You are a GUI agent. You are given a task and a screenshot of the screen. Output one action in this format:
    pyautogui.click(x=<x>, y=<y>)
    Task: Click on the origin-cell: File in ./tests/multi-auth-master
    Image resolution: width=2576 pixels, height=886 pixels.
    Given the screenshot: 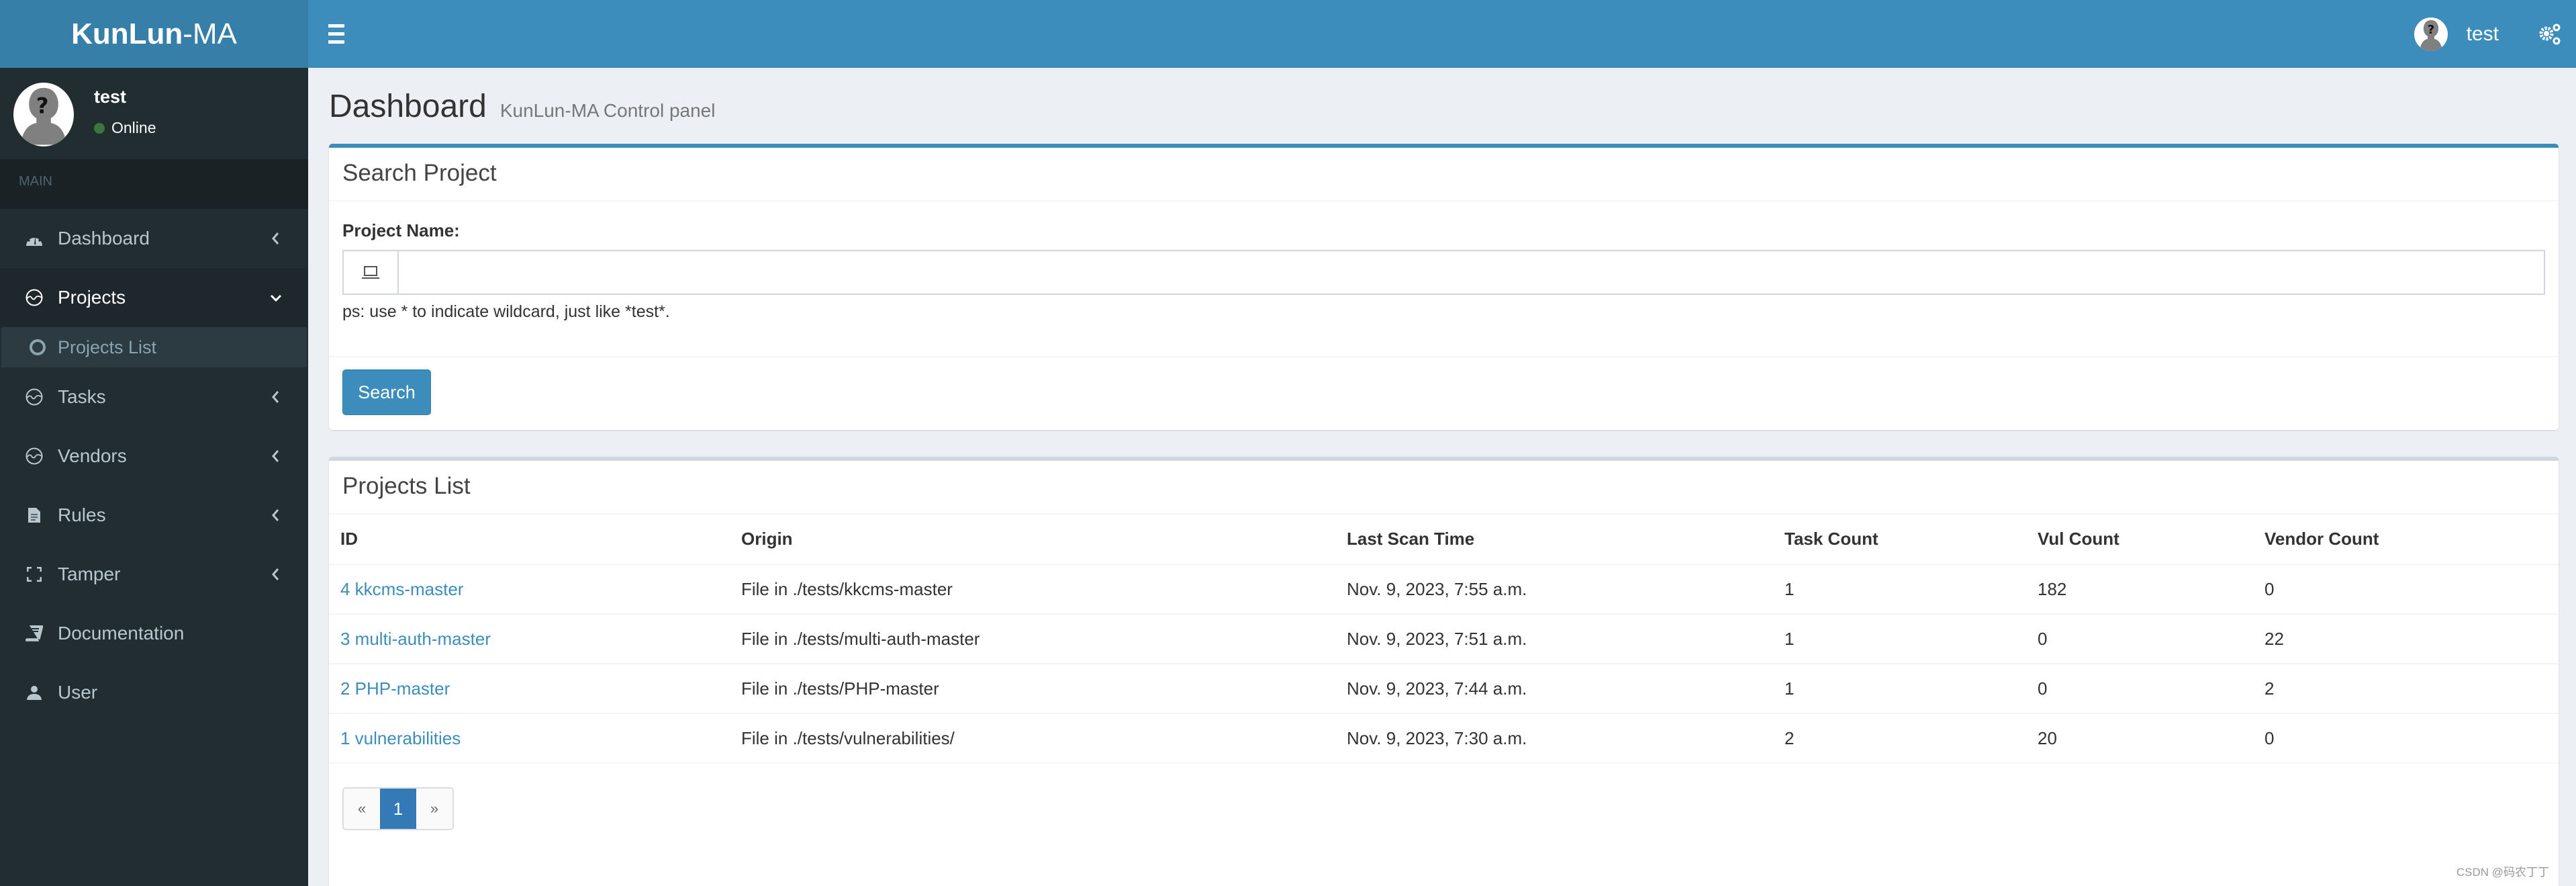 What is the action you would take?
    pyautogui.click(x=1032, y=639)
    